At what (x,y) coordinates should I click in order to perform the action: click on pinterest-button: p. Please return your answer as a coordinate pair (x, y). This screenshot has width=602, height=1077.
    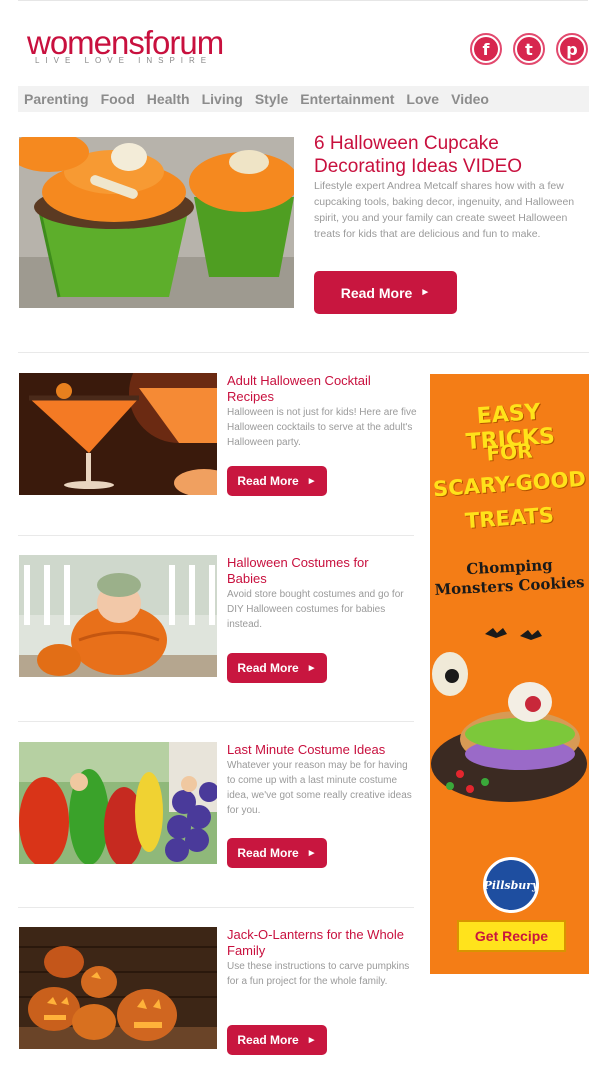
    Looking at the image, I should click on (572, 49).